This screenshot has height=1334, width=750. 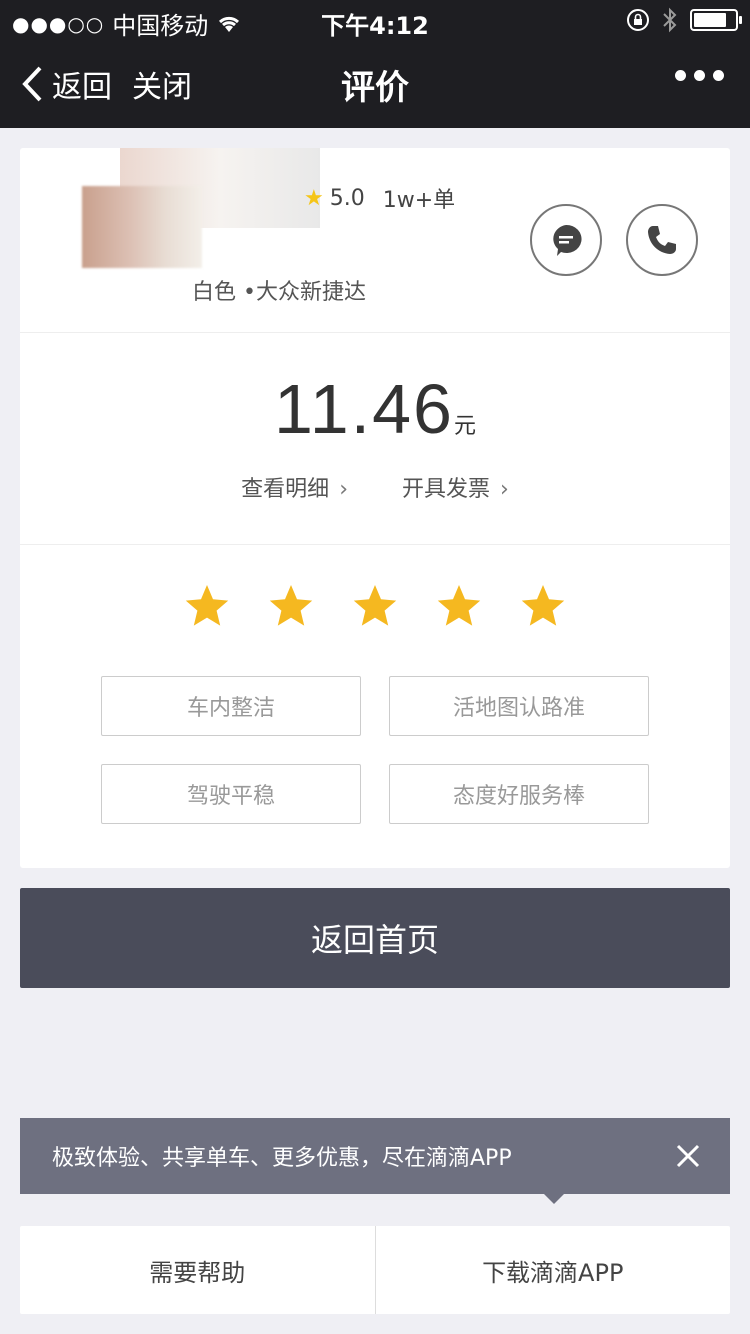 I want to click on driver-rating: ★ 5.0 1w+单, so click(x=379, y=198).